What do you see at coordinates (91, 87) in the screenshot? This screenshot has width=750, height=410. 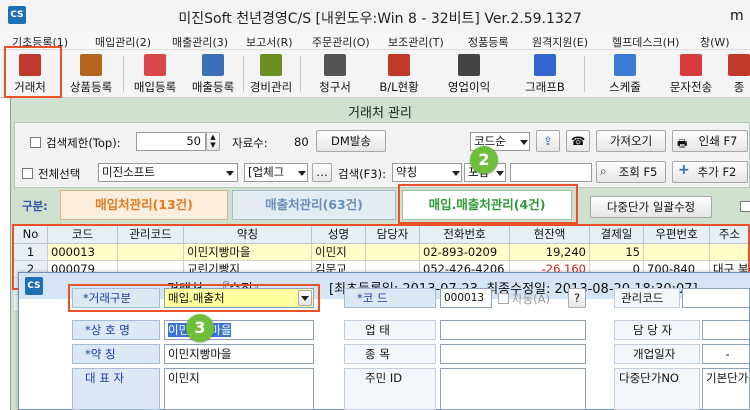 I see `toolbar-label: 상품등록` at bounding box center [91, 87].